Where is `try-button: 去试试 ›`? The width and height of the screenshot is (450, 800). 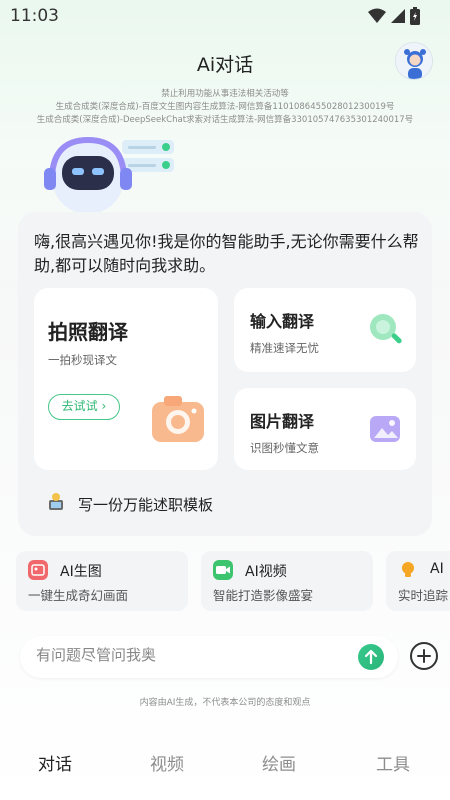
try-button: 去试试 › is located at coordinates (84, 407).